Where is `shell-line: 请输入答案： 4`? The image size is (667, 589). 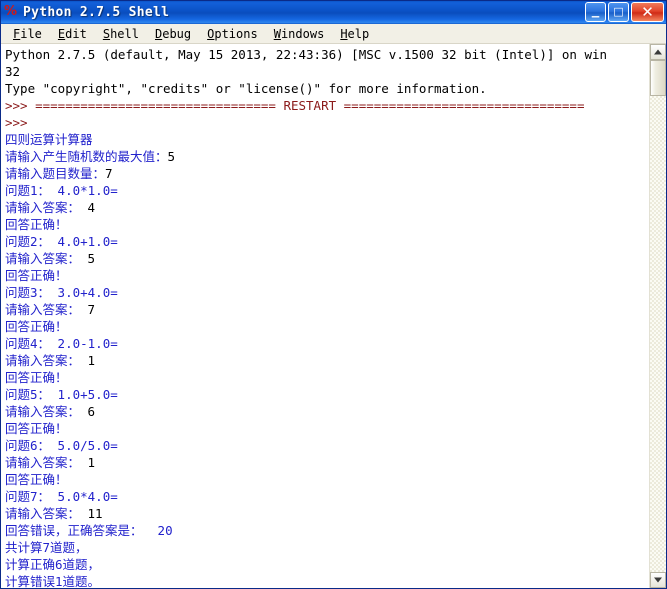 shell-line: 请输入答案： 4 is located at coordinates (327, 207).